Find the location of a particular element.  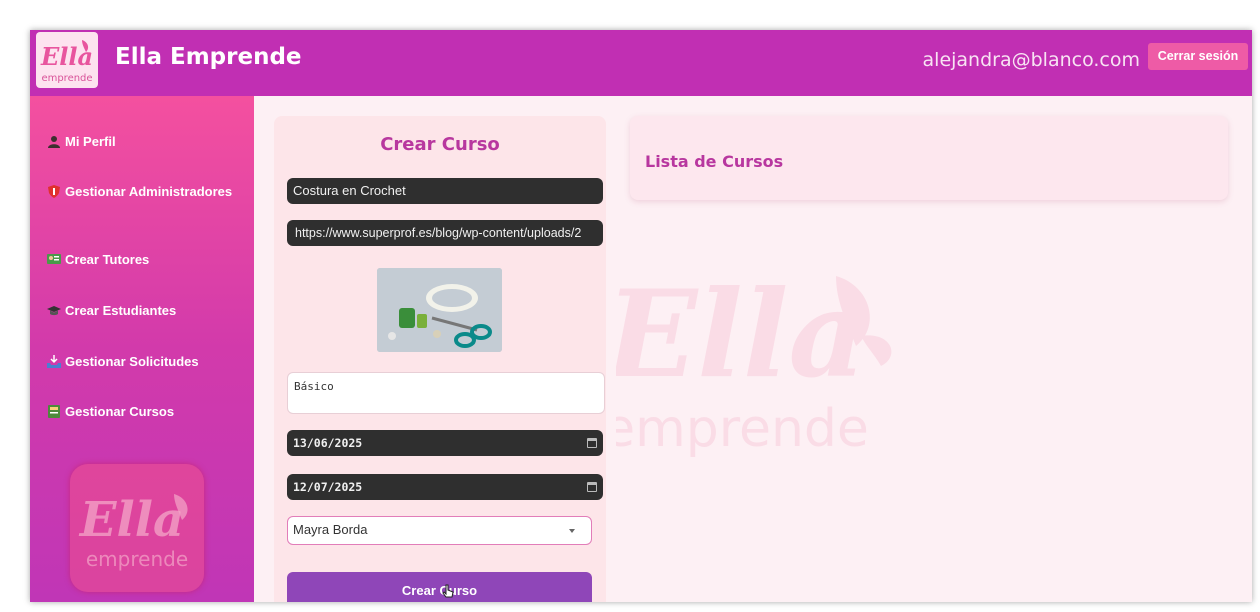

form-title: Crear Curso is located at coordinates (440, 144).